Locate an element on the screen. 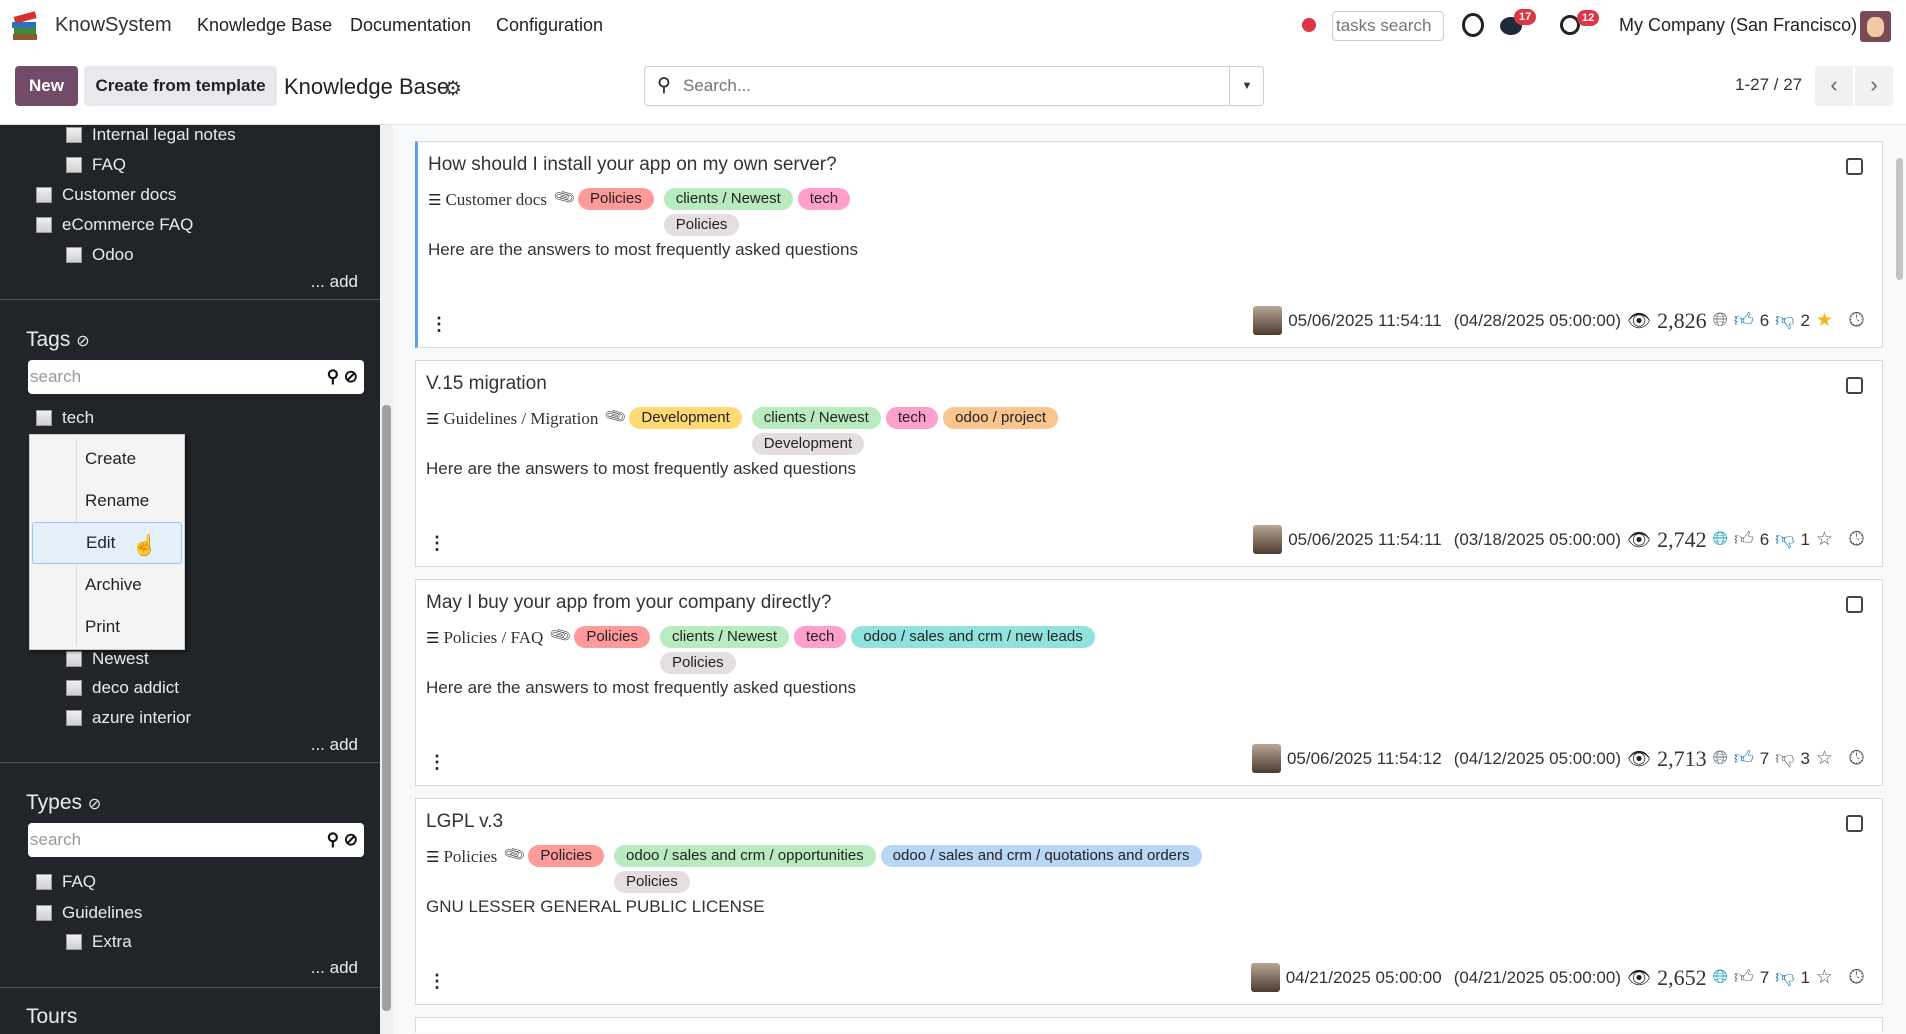 The width and height of the screenshot is (1906, 1034). article-section: Customer docs is located at coordinates (496, 200).